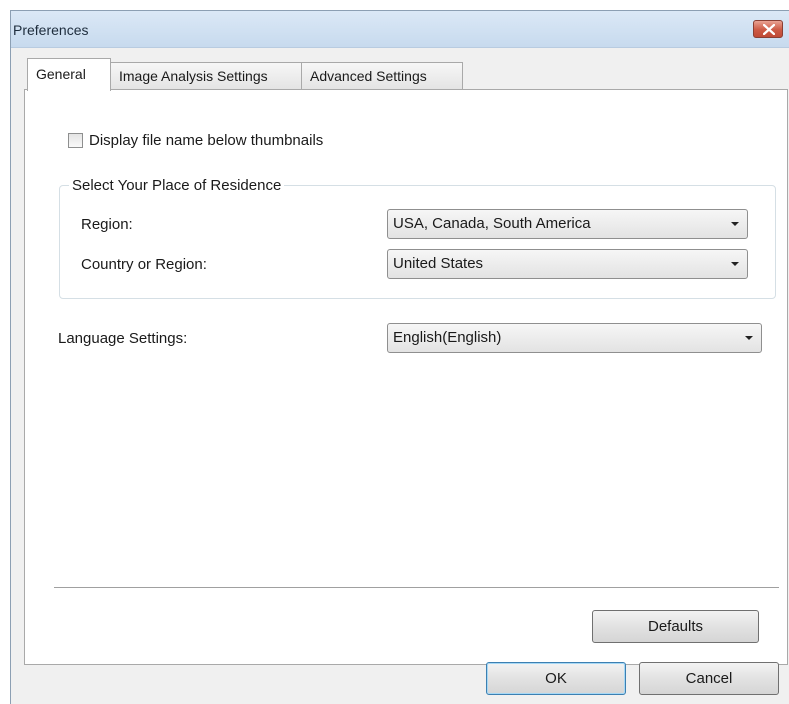 This screenshot has height=704, width=789. What do you see at coordinates (123, 338) in the screenshot?
I see `language-label: Language Settings:` at bounding box center [123, 338].